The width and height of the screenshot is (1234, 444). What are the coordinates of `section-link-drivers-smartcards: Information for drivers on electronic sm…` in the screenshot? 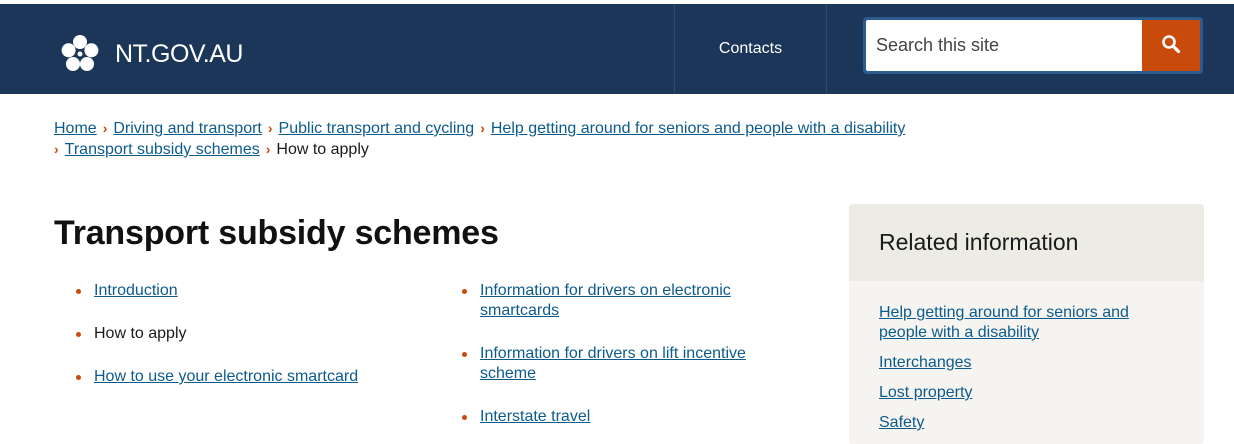 It's located at (605, 300).